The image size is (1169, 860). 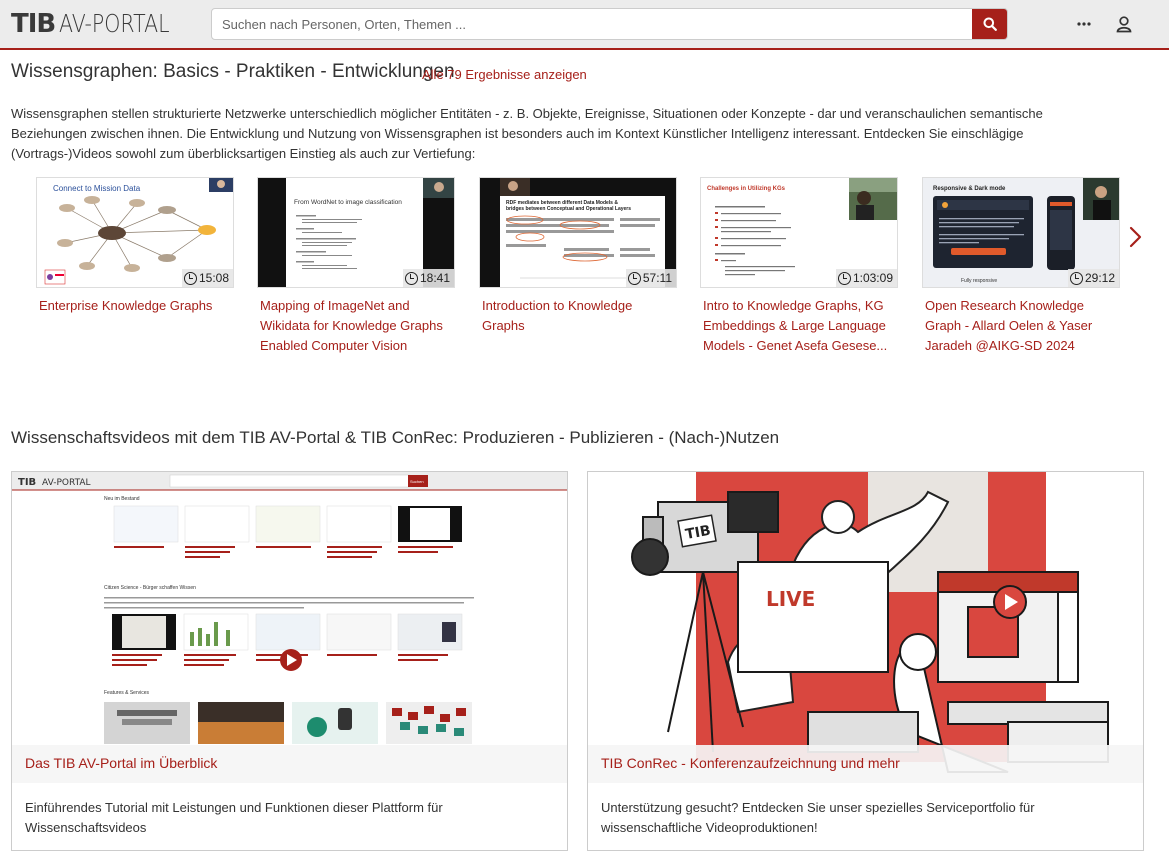 I want to click on slide-title: Connect to Mission Data, so click(x=97, y=188).